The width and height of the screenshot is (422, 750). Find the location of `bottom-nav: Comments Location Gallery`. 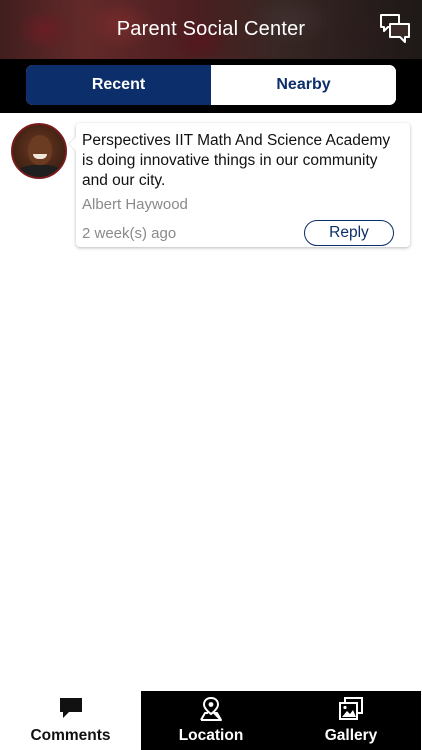

bottom-nav: Comments Location Gallery is located at coordinates (211, 720).